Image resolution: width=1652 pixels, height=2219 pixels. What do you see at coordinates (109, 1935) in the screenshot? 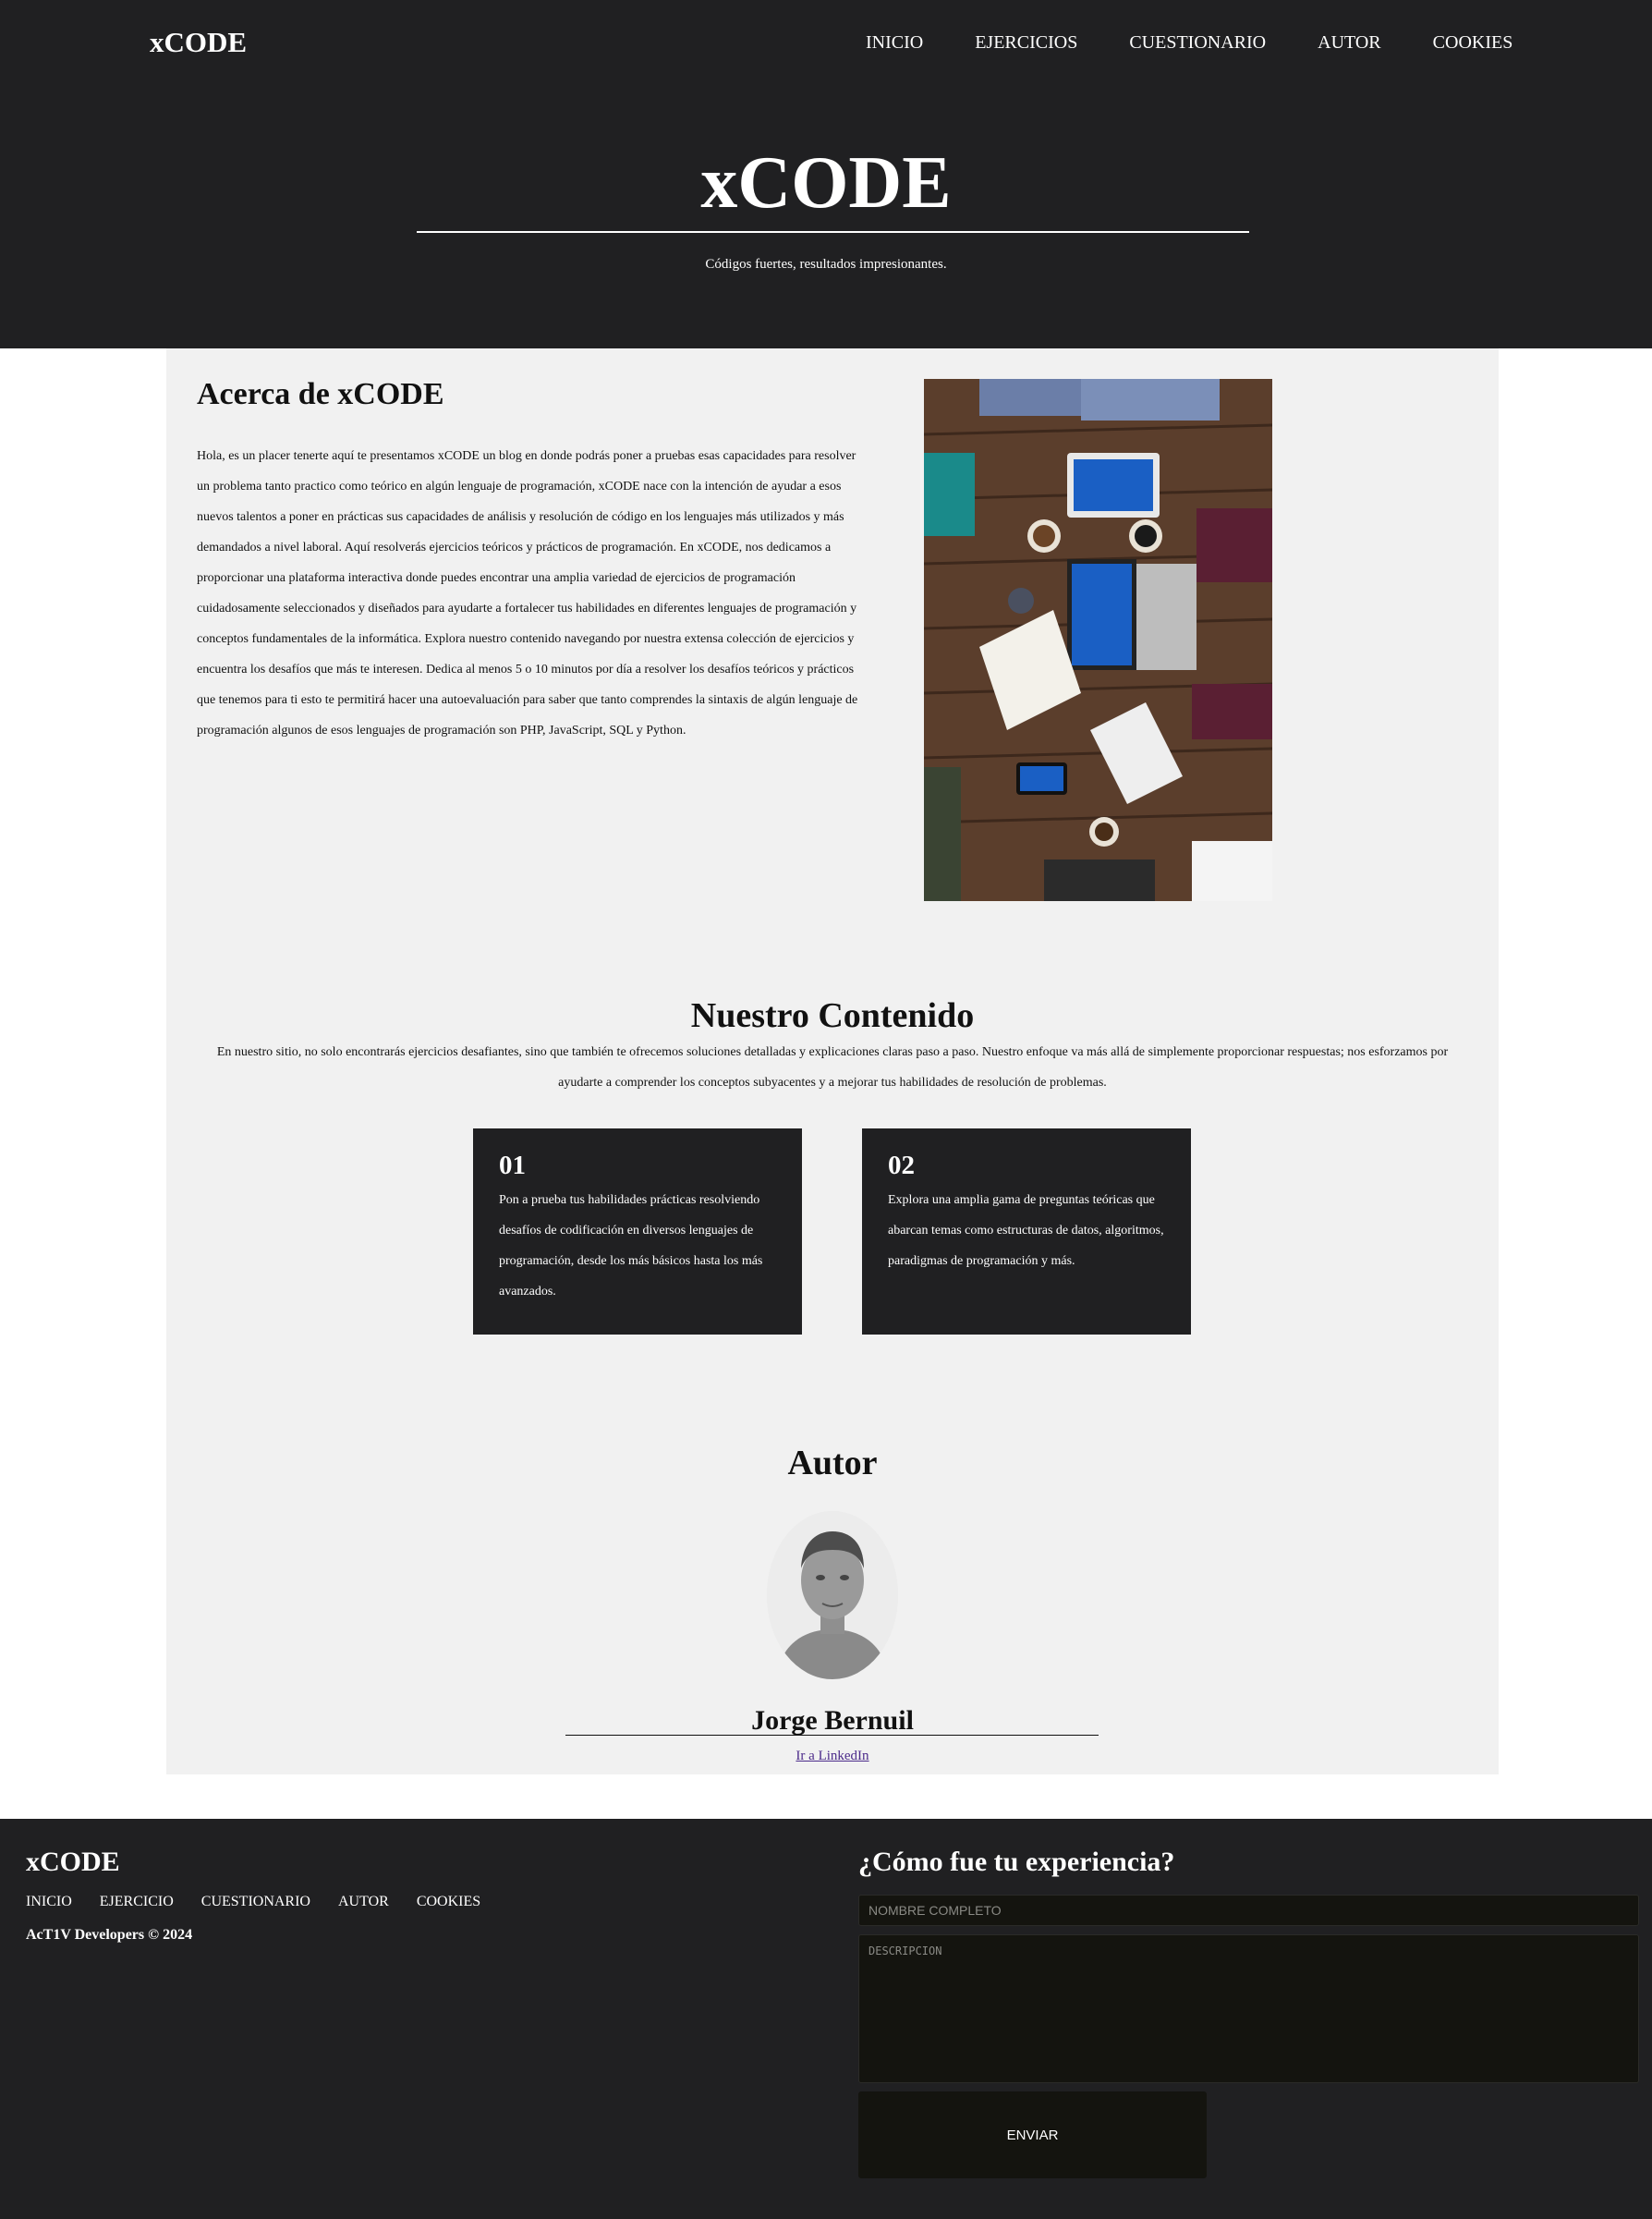
I see `footer-copyright: AcT1V Developers © 2024` at bounding box center [109, 1935].